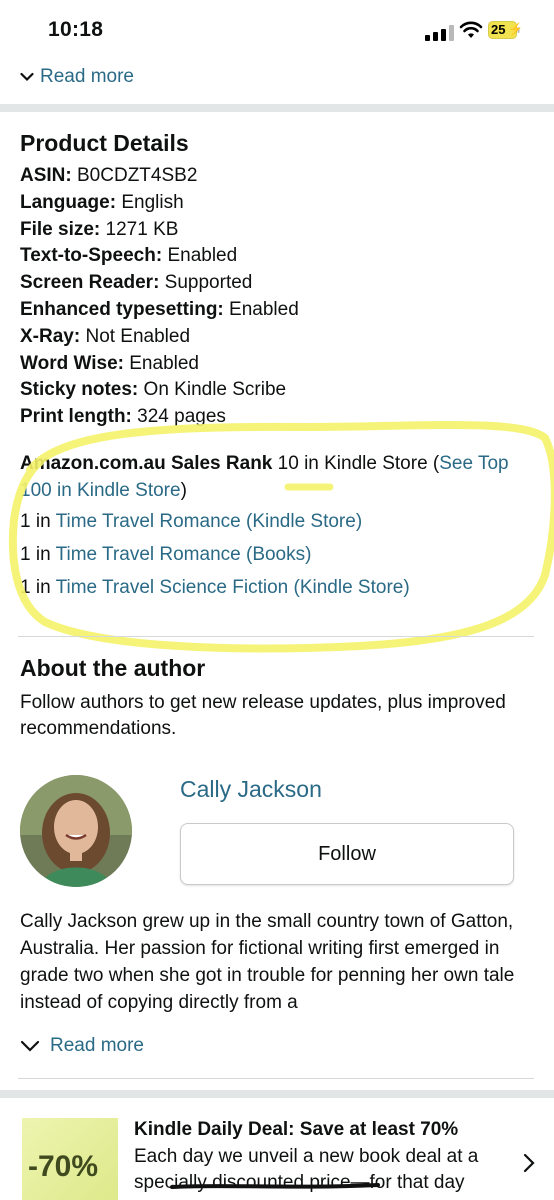 The image size is (554, 1200). Describe the element at coordinates (439, 33) in the screenshot. I see `cellular-signal-icon` at that location.